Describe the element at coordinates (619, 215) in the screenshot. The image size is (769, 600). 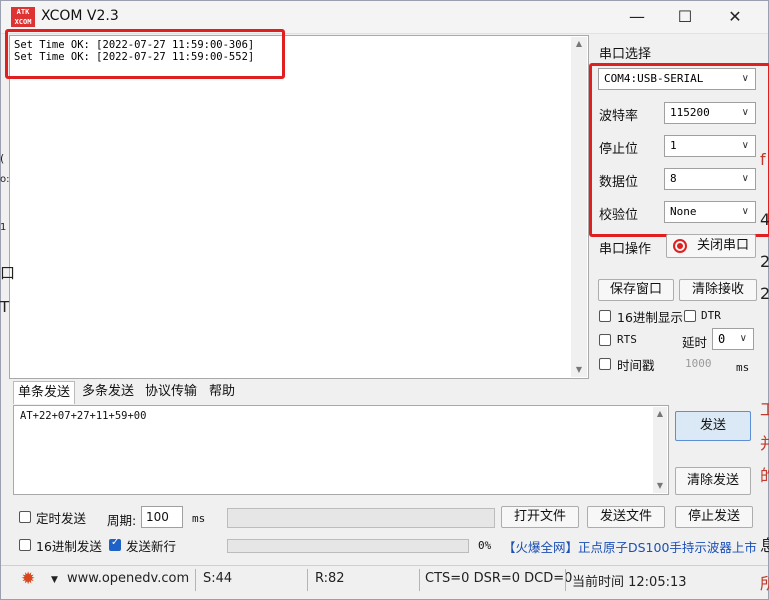
I see `parity-label: 校验位` at that location.